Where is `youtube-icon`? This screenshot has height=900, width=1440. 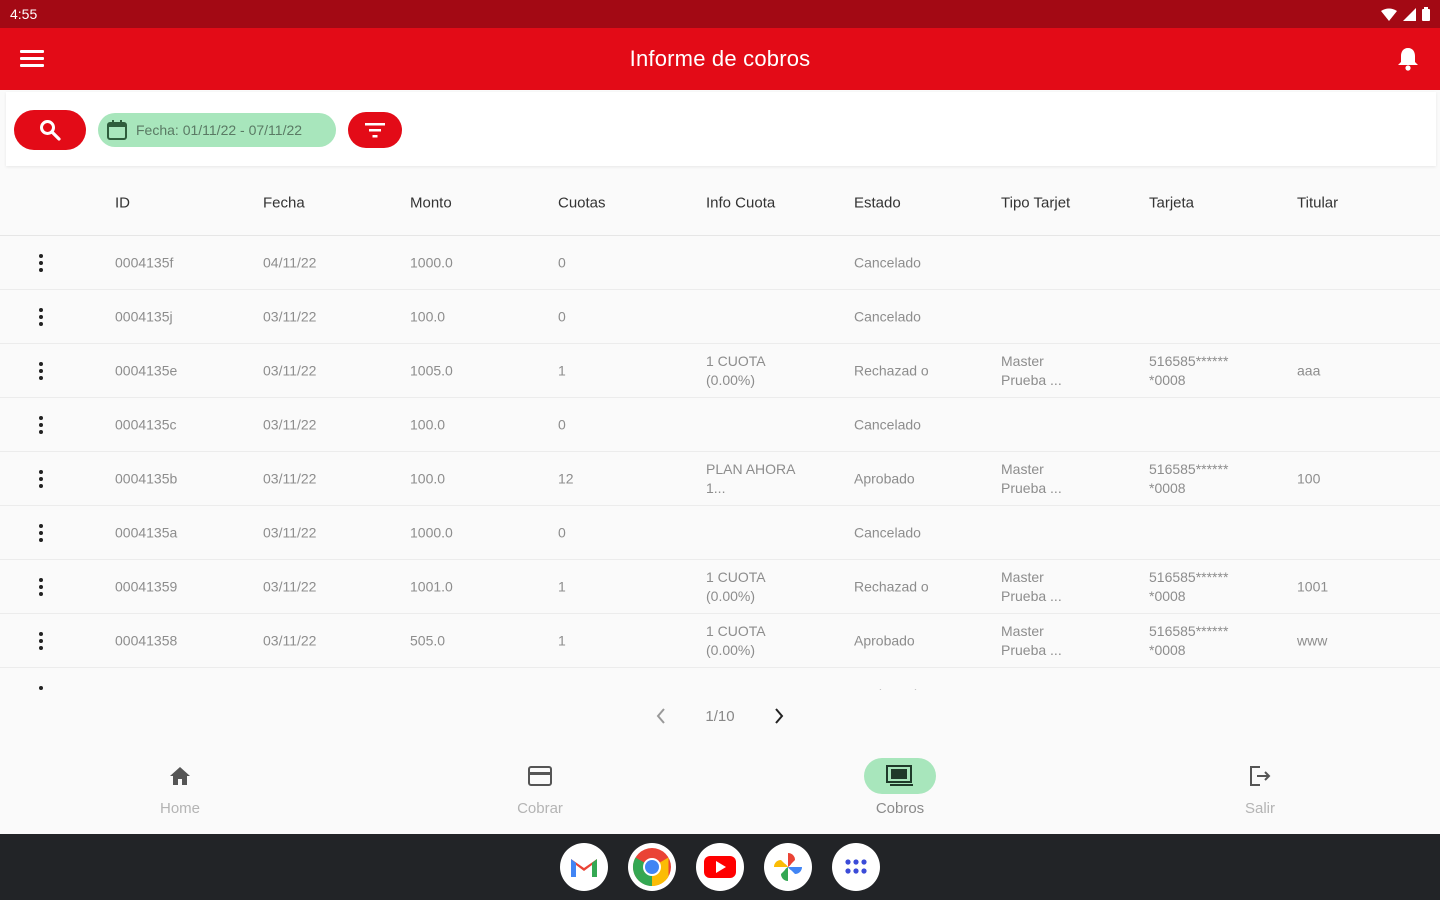
youtube-icon is located at coordinates (720, 867).